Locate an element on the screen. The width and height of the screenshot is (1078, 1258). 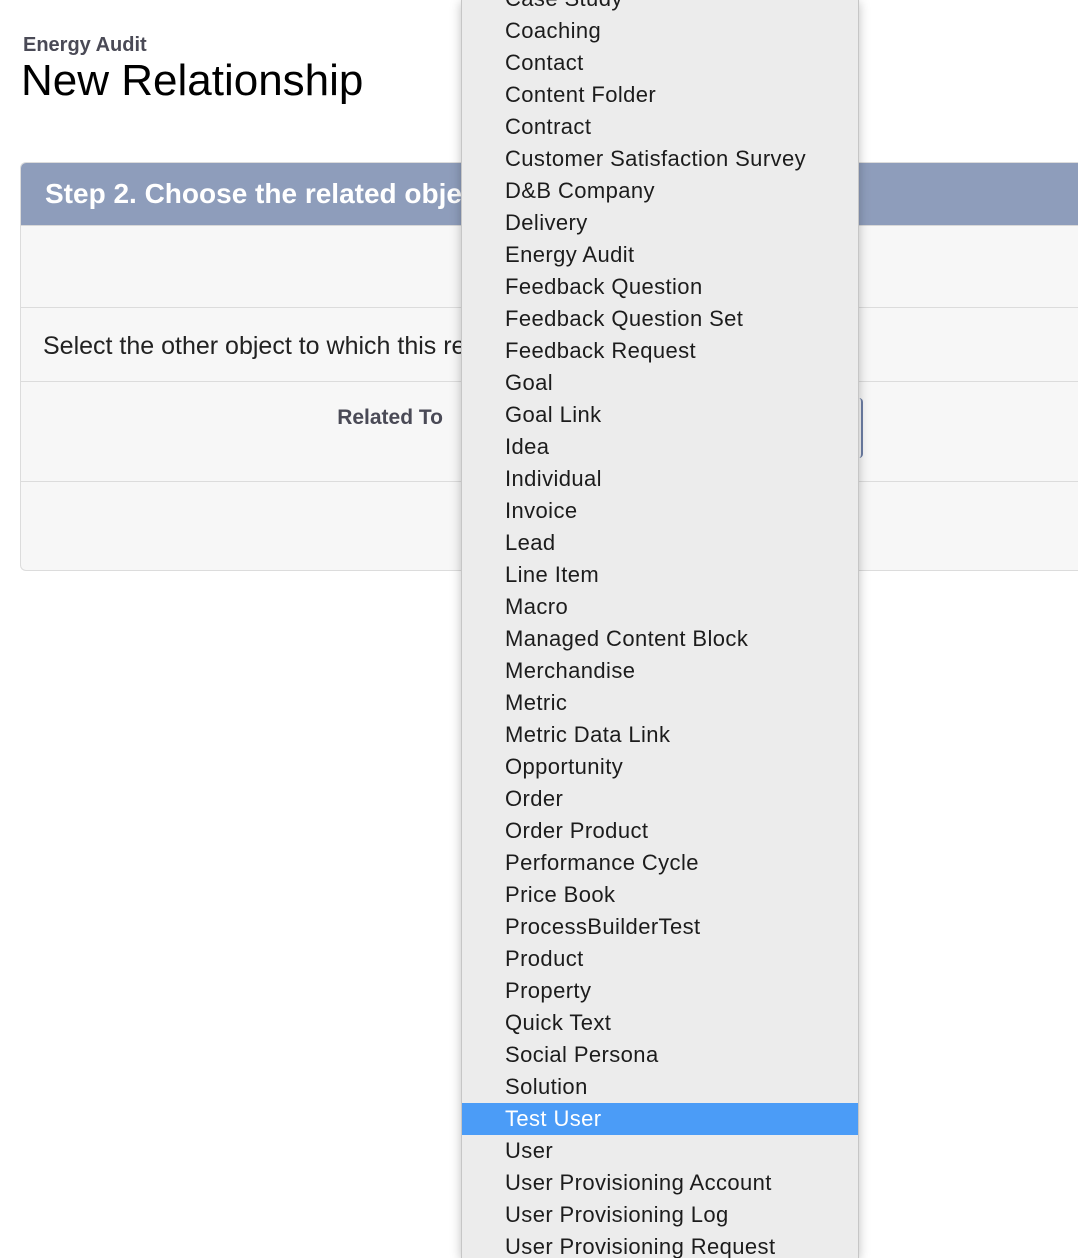
dropdown-option: Merchandise is located at coordinates (660, 671).